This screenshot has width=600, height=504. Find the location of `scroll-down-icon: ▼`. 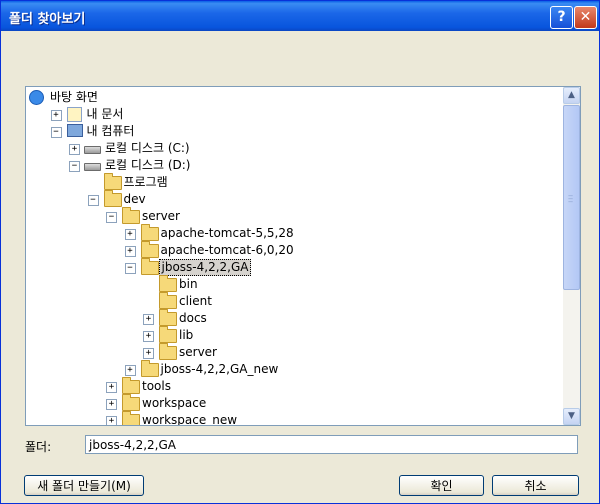

scroll-down-icon: ▼ is located at coordinates (571, 416).